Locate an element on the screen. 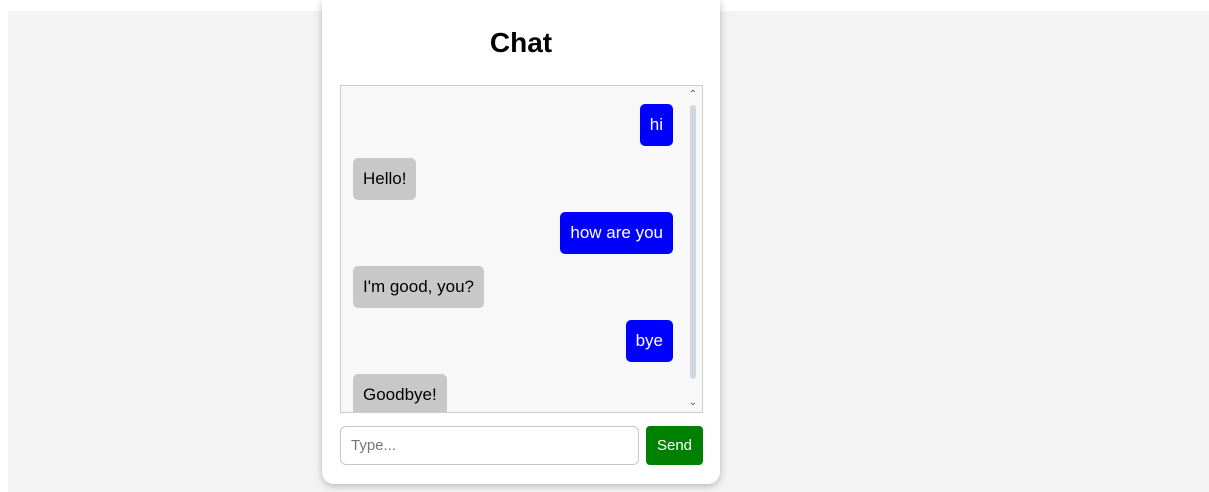 This screenshot has height=492, width=1209. composer: Send is located at coordinates (521, 446).